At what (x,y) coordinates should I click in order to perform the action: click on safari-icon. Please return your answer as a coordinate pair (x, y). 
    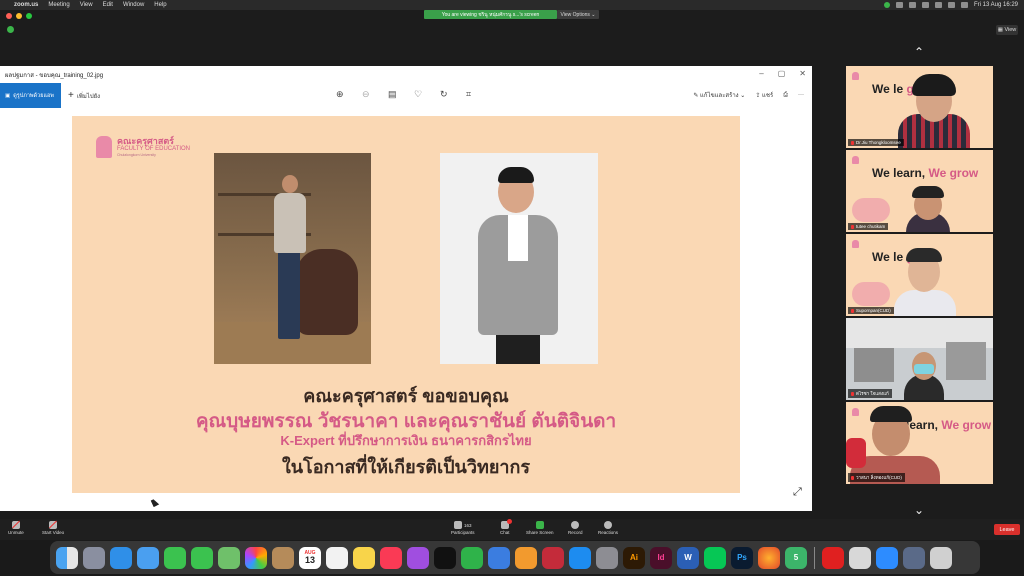
    Looking at the image, I should click on (121, 557).